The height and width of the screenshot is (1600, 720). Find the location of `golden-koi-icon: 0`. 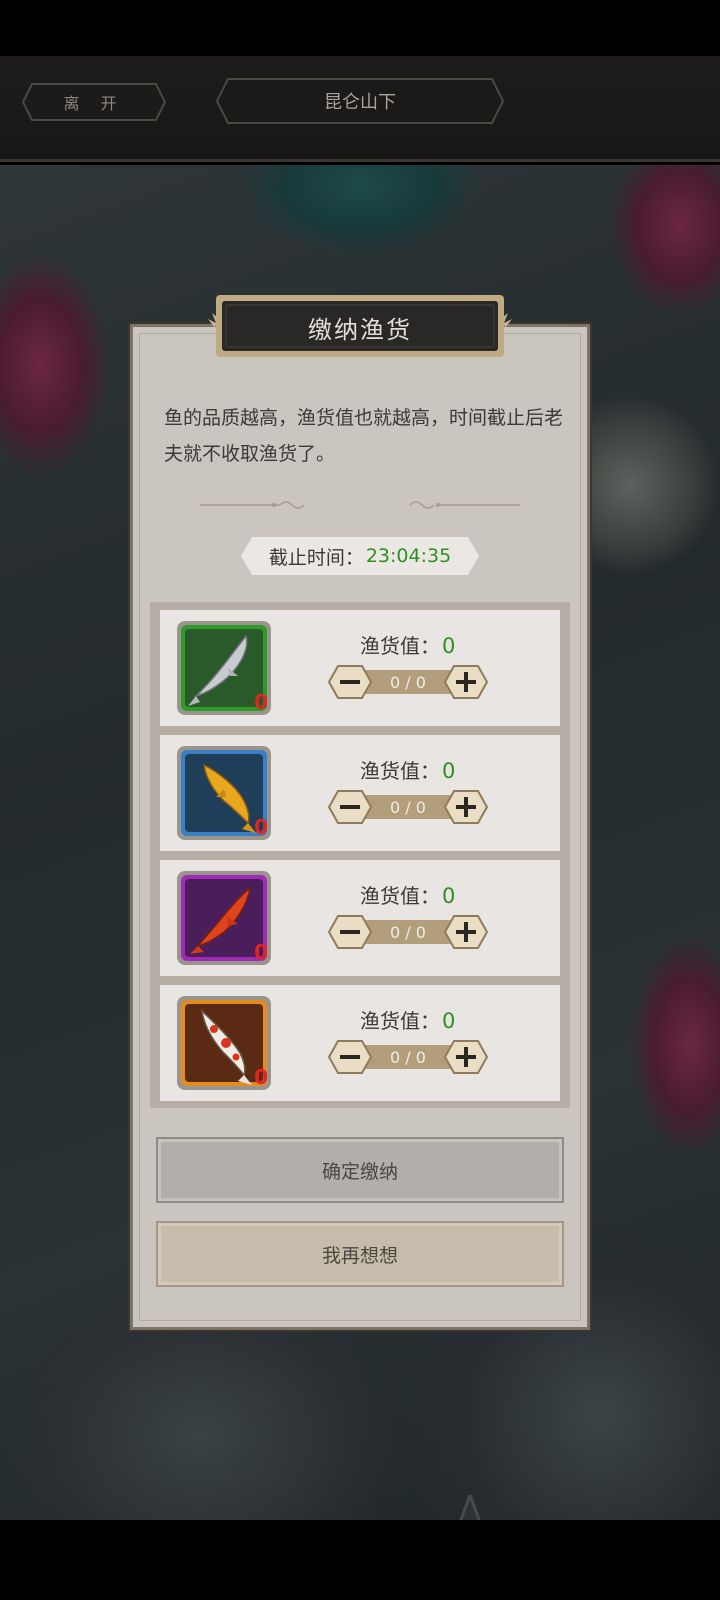

golden-koi-icon: 0 is located at coordinates (224, 793).